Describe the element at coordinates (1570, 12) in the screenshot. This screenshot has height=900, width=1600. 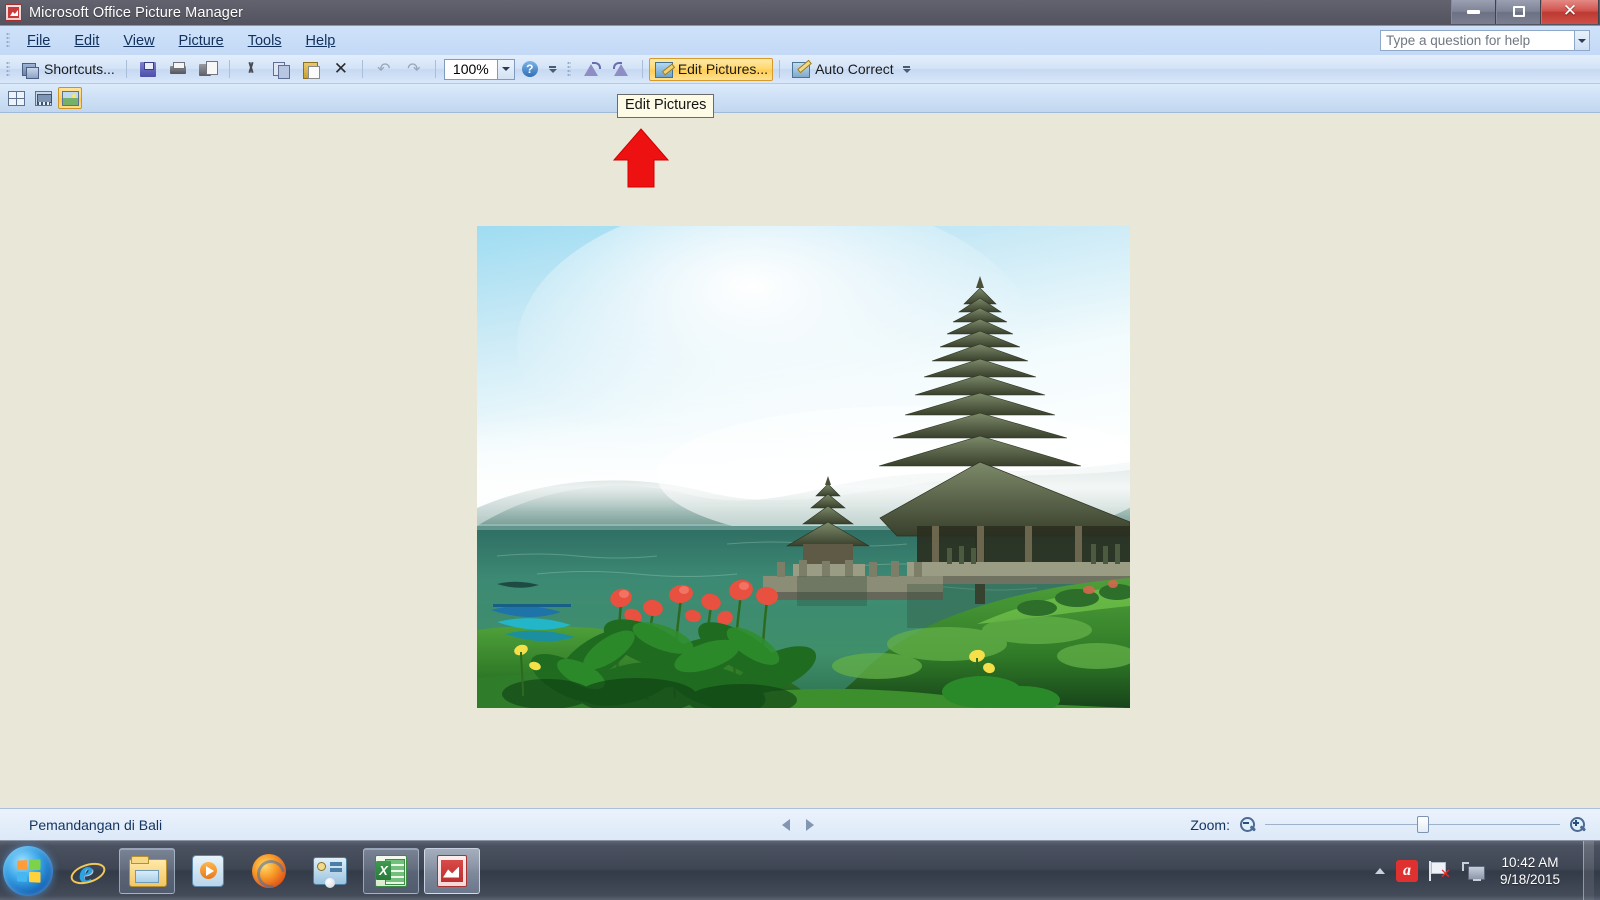
I see `close-button: ✕` at that location.